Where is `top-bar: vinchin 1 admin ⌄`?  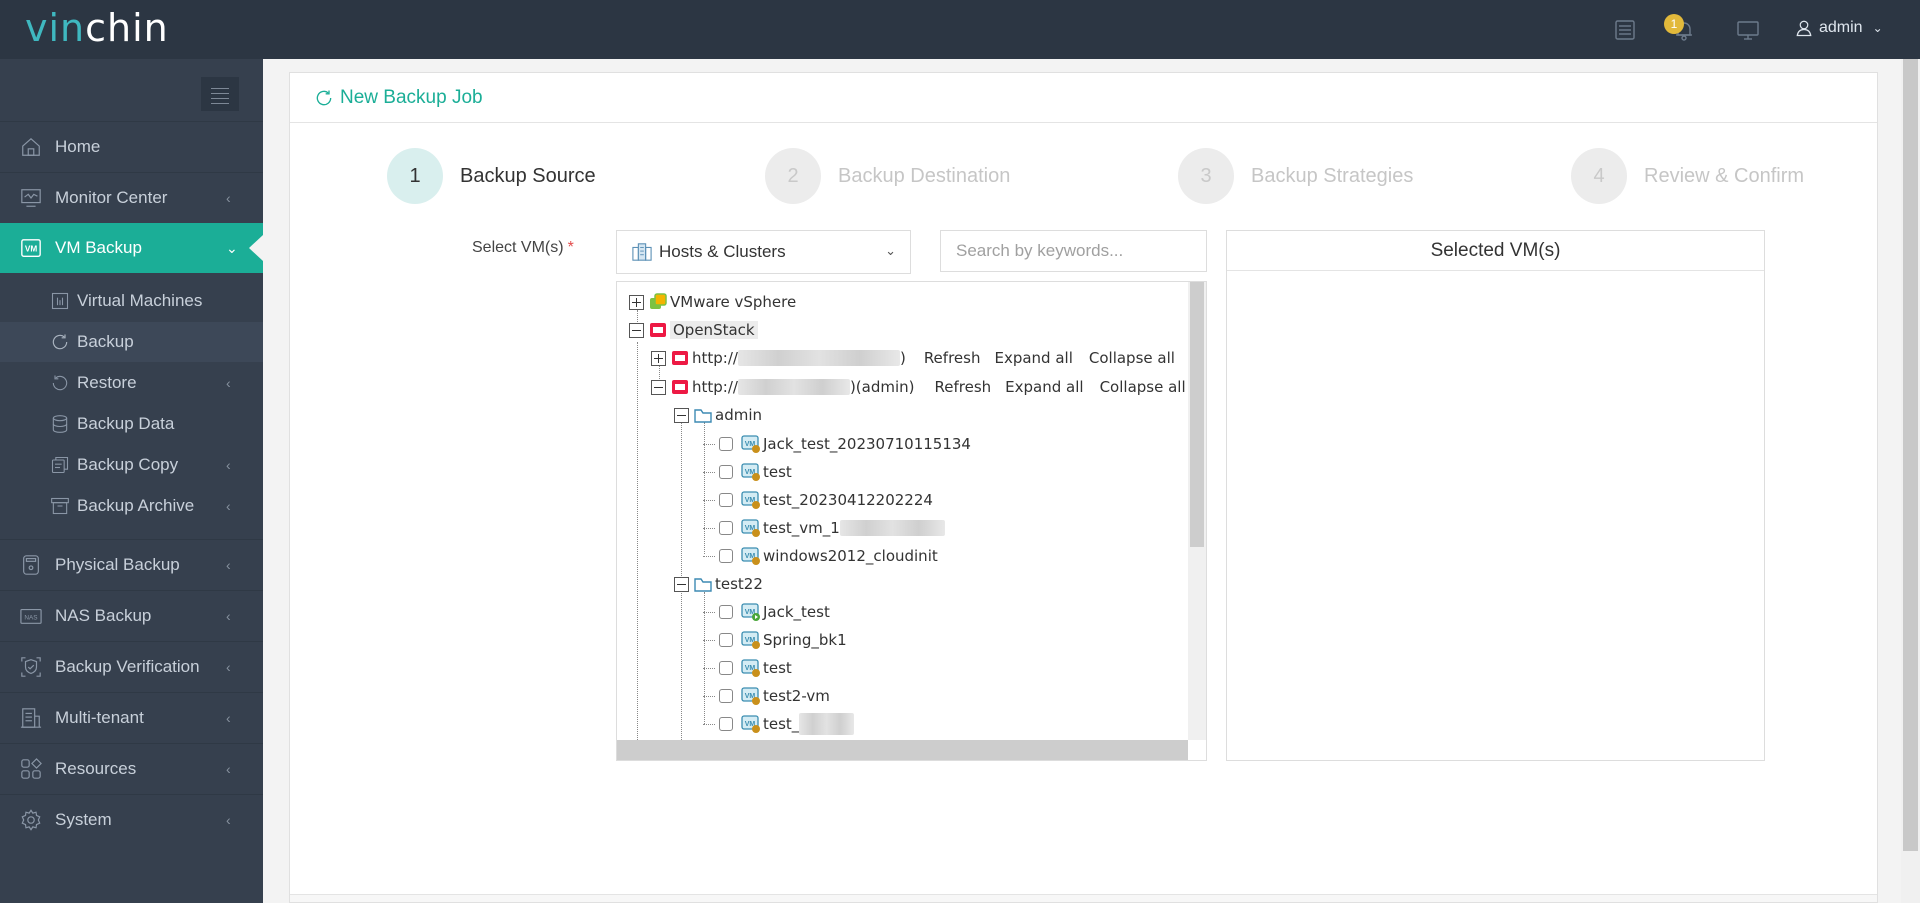
top-bar: vinchin 1 admin ⌄ is located at coordinates (960, 29).